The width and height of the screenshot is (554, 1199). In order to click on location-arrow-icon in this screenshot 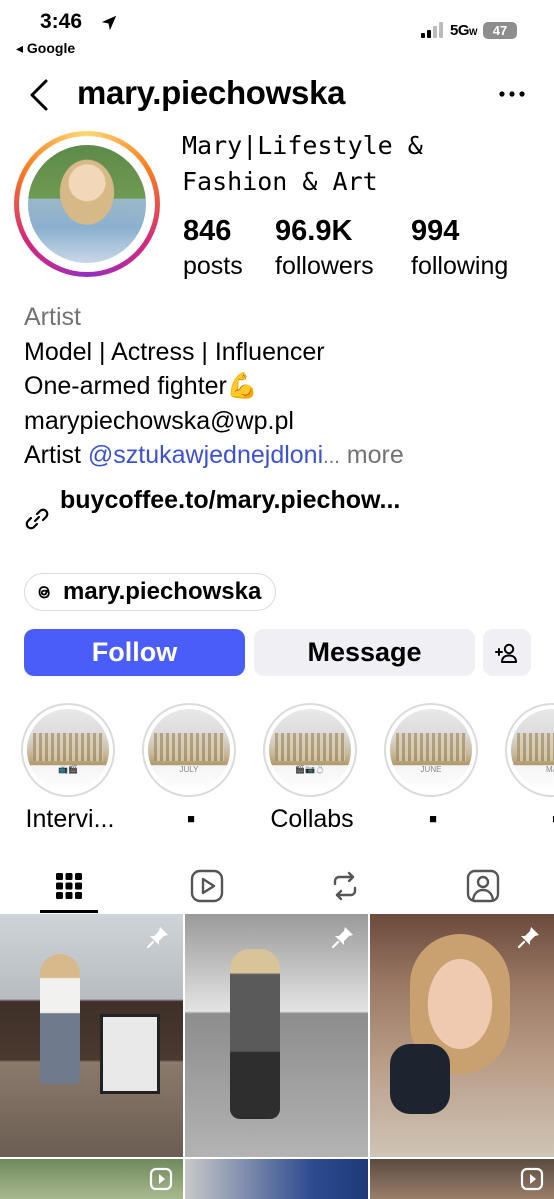, I will do `click(109, 23)`.